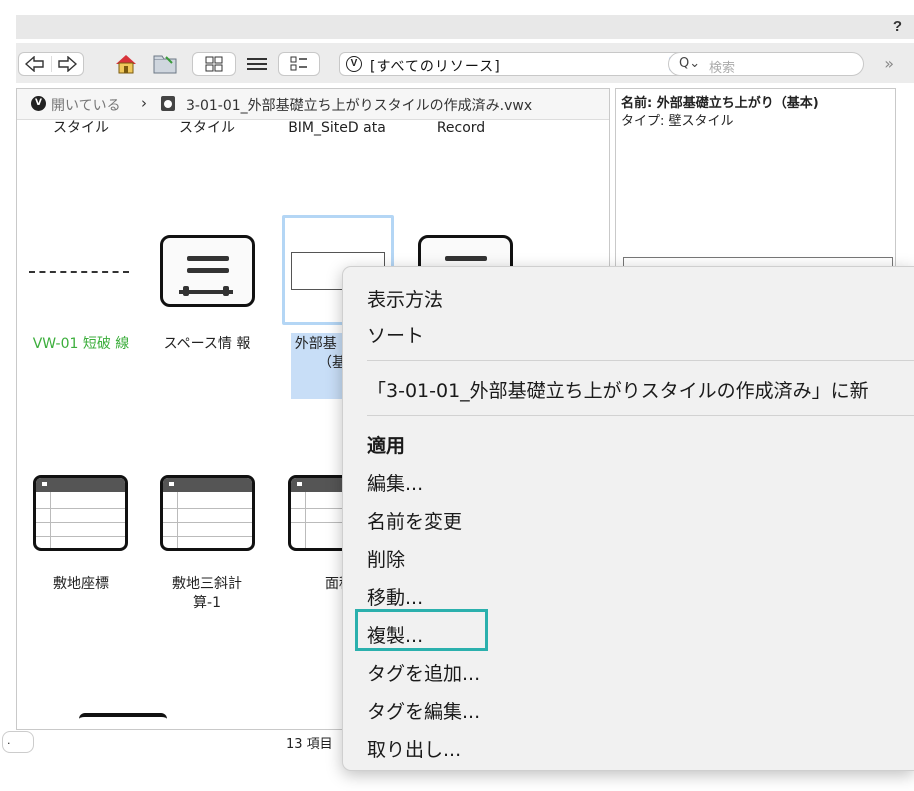 The height and width of the screenshot is (791, 914). Describe the element at coordinates (81, 584) in the screenshot. I see `resource-item: 敷地座標` at that location.